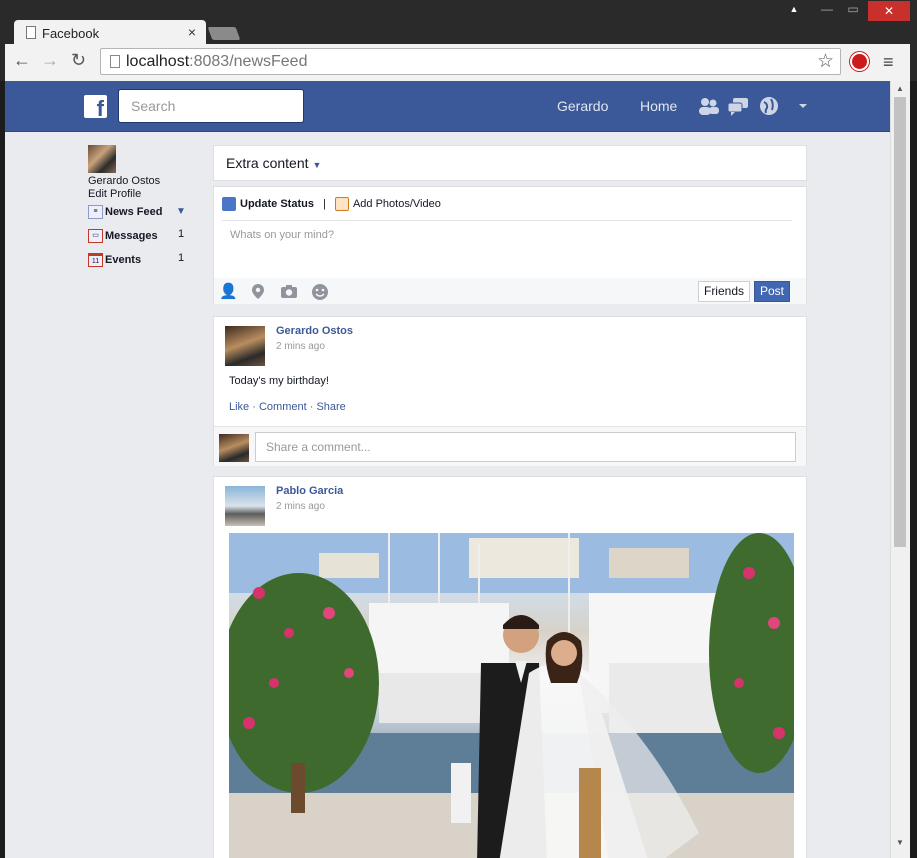 Image resolution: width=917 pixels, height=858 pixels. What do you see at coordinates (95, 260) in the screenshot?
I see `calendar-icon: 11` at bounding box center [95, 260].